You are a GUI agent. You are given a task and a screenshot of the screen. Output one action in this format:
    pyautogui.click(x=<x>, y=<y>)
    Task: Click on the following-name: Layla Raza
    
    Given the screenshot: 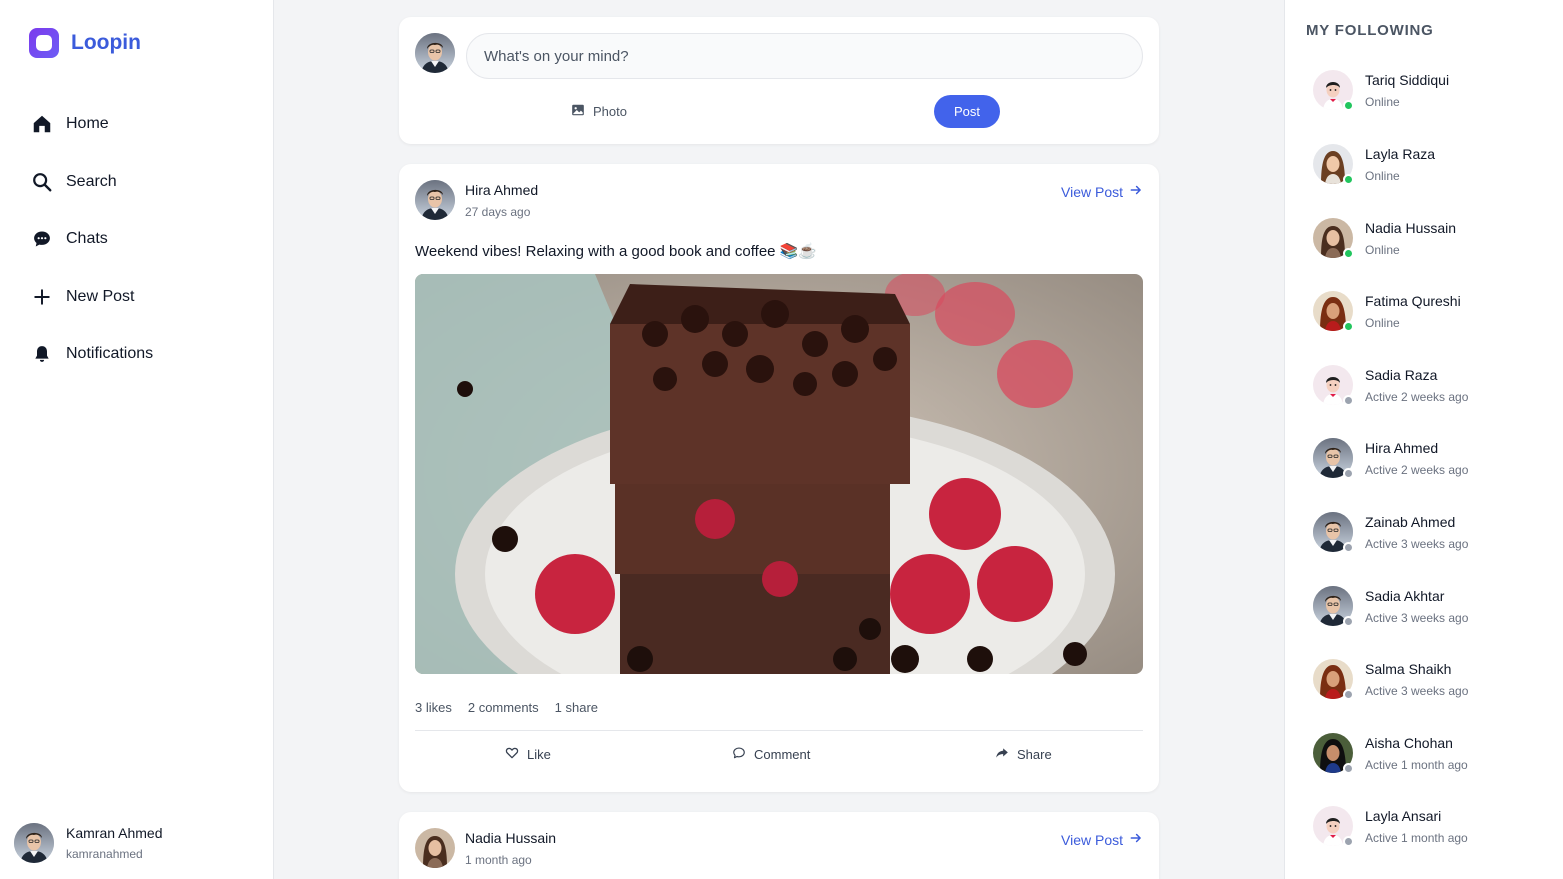 What is the action you would take?
    pyautogui.click(x=1400, y=153)
    